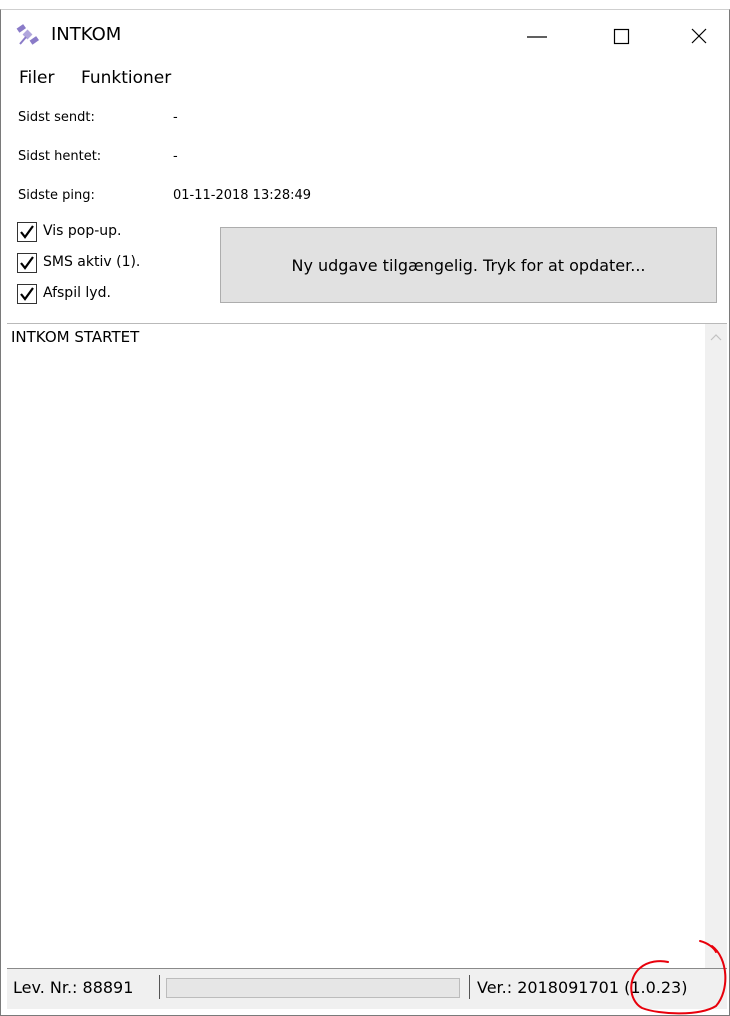  I want to click on background-window-fragment, so click(365, 4).